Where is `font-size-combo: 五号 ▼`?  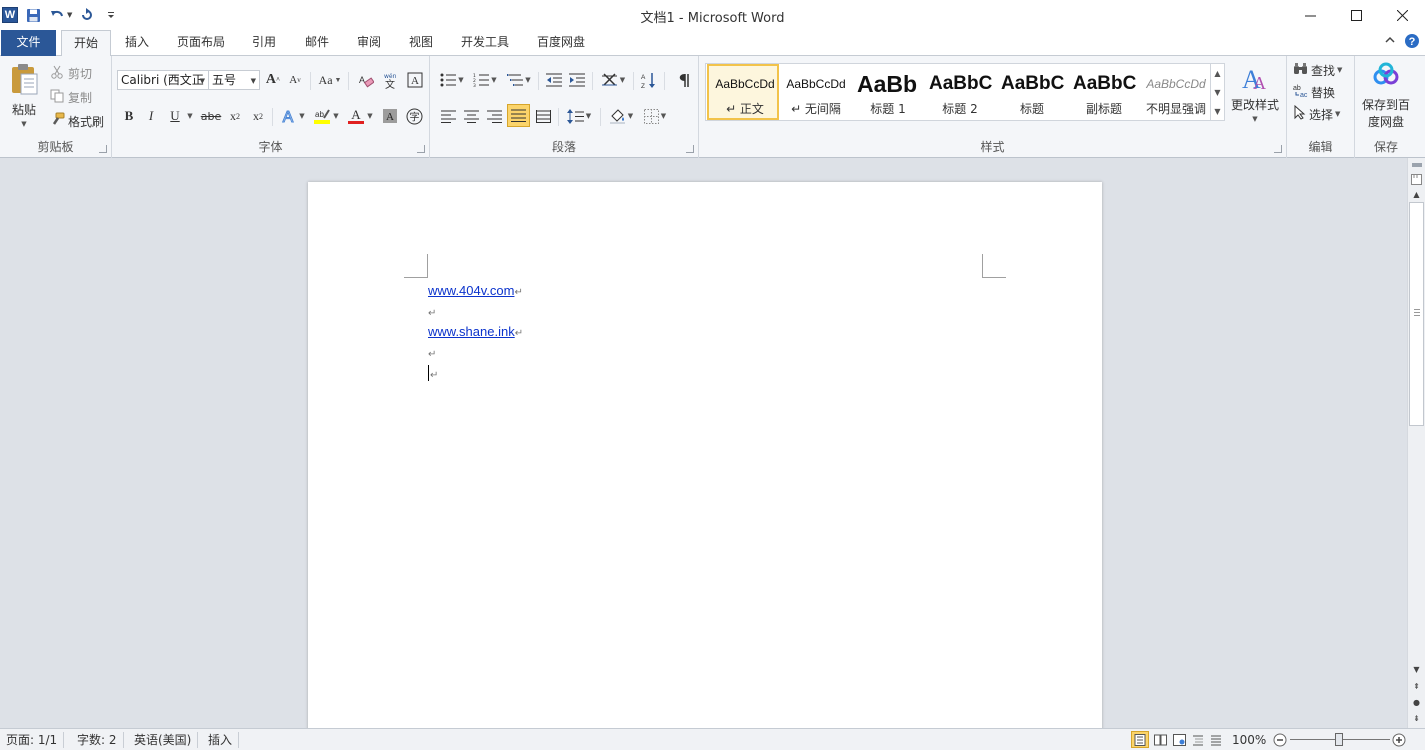
font-size-combo: 五号 ▼ is located at coordinates (234, 80).